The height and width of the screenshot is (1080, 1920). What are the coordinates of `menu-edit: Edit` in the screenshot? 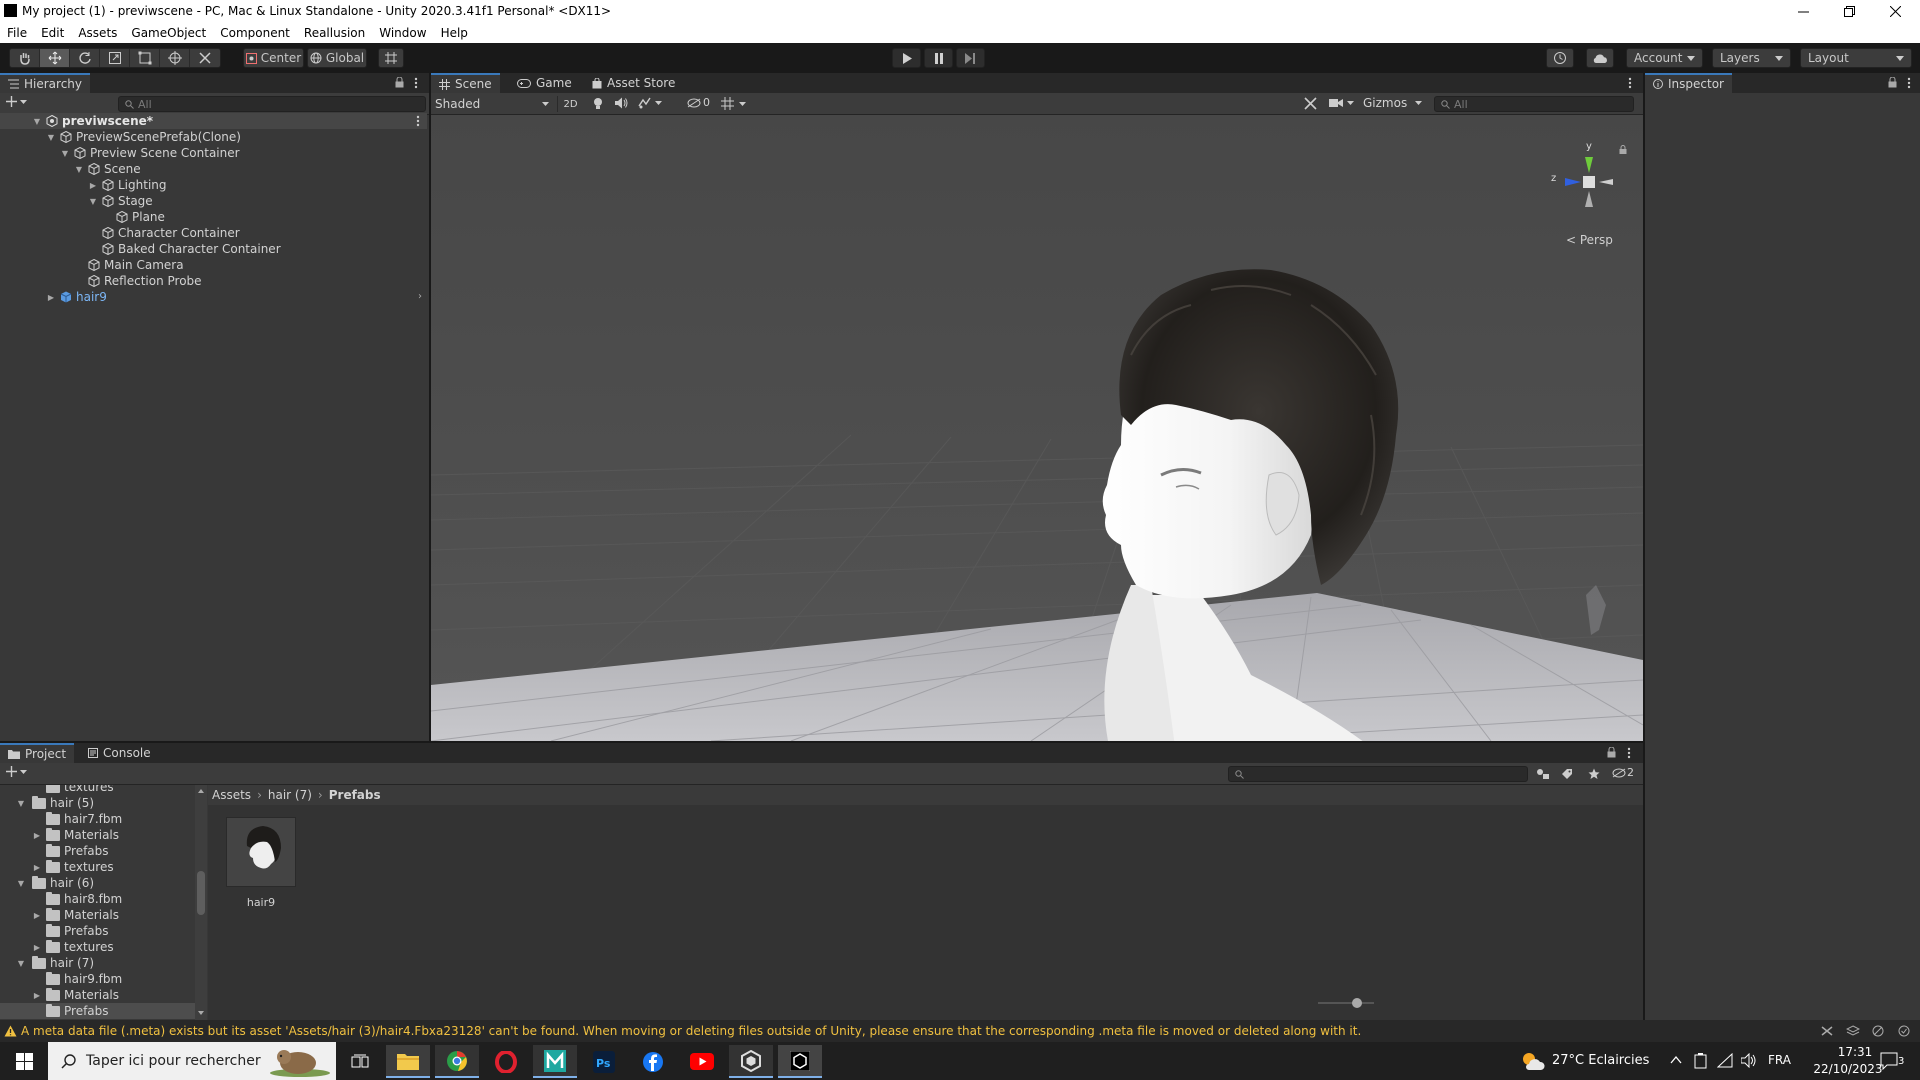 It's located at (52, 33).